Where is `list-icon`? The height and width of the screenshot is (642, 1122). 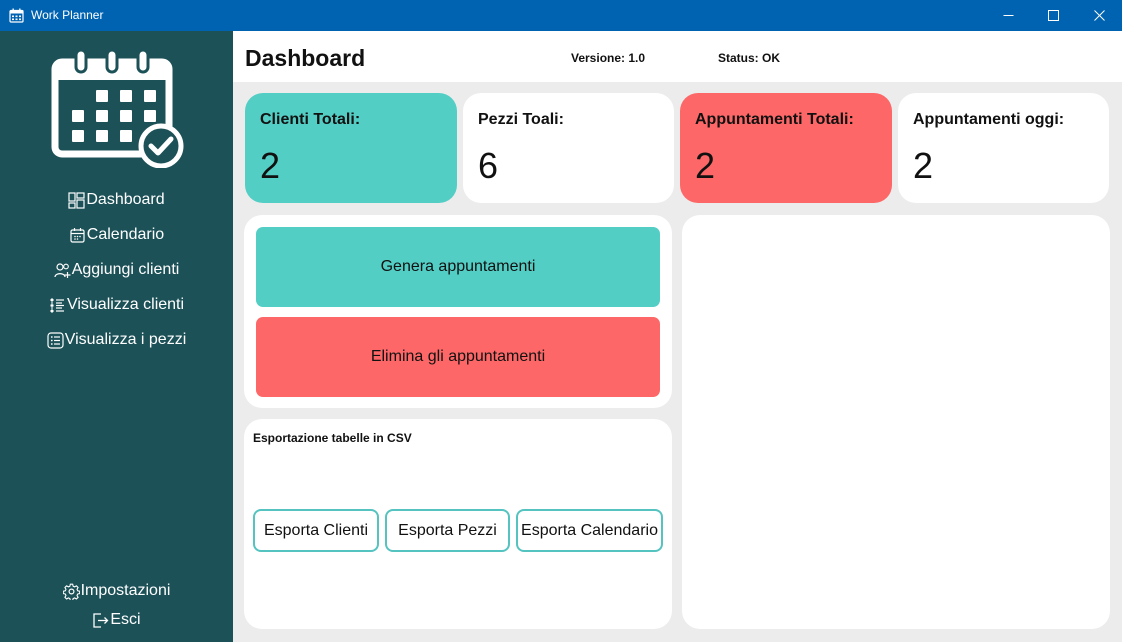
list-icon is located at coordinates (57, 305).